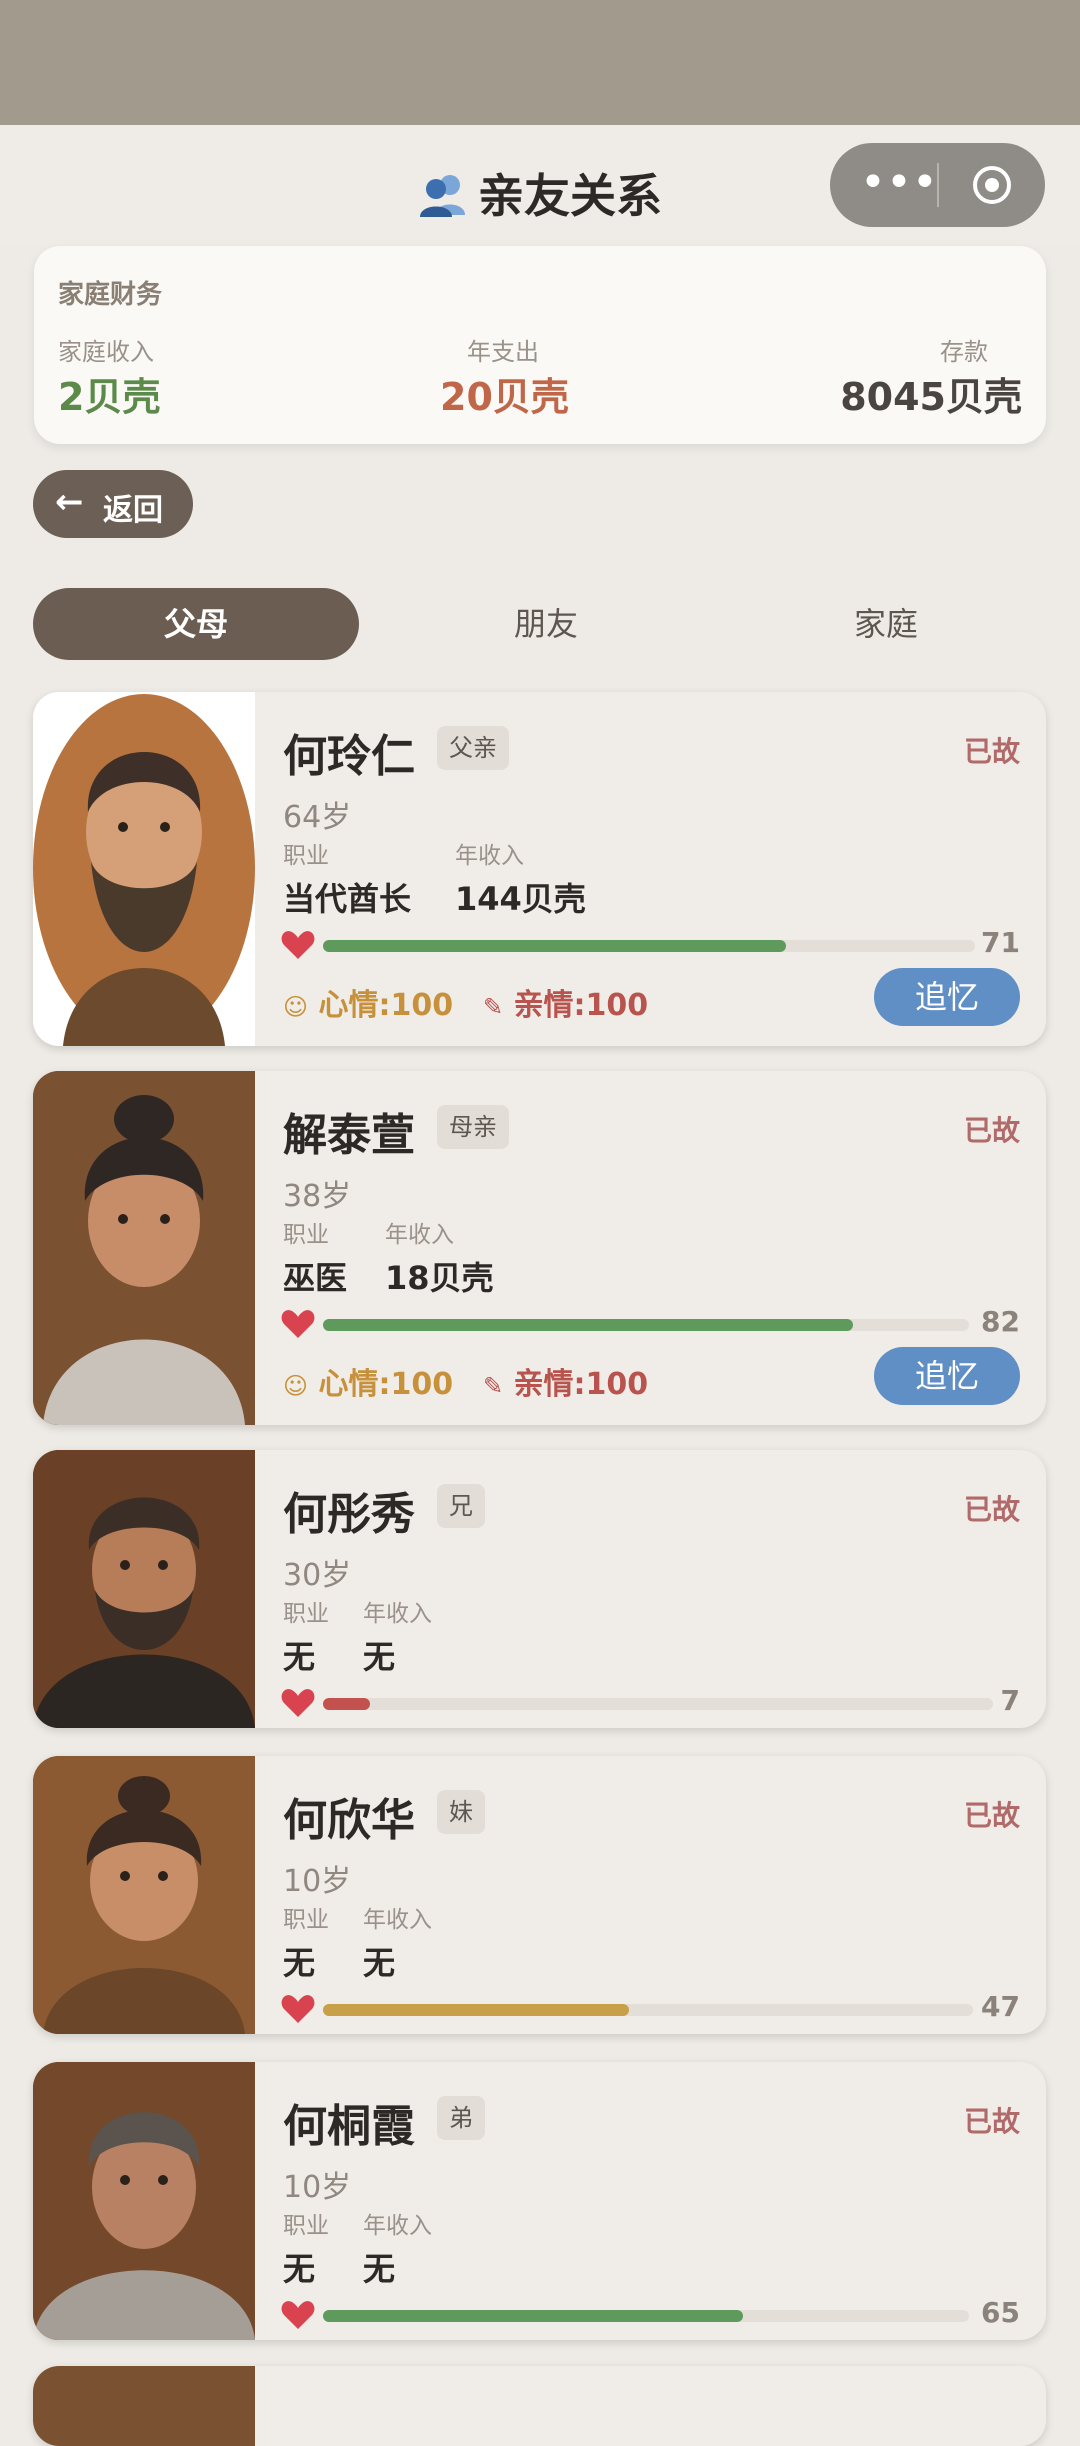  I want to click on health-value: 7, so click(1010, 1700).